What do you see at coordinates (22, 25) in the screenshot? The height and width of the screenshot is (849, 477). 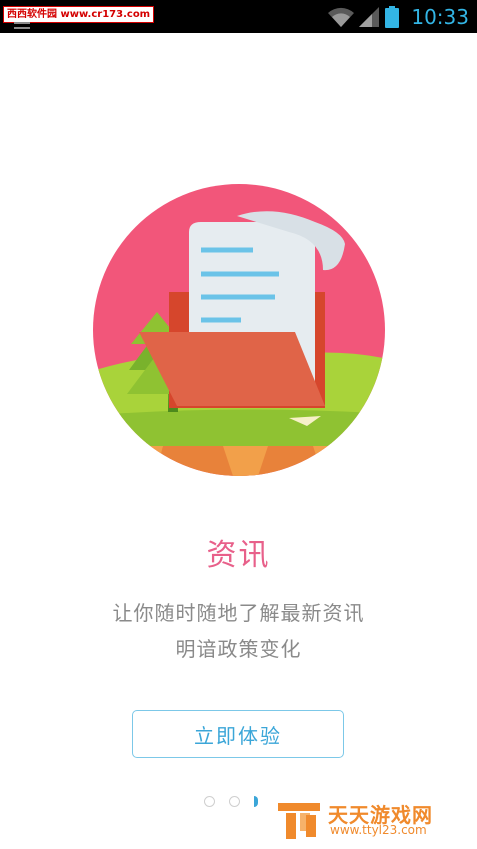 I see `menu-icon` at bounding box center [22, 25].